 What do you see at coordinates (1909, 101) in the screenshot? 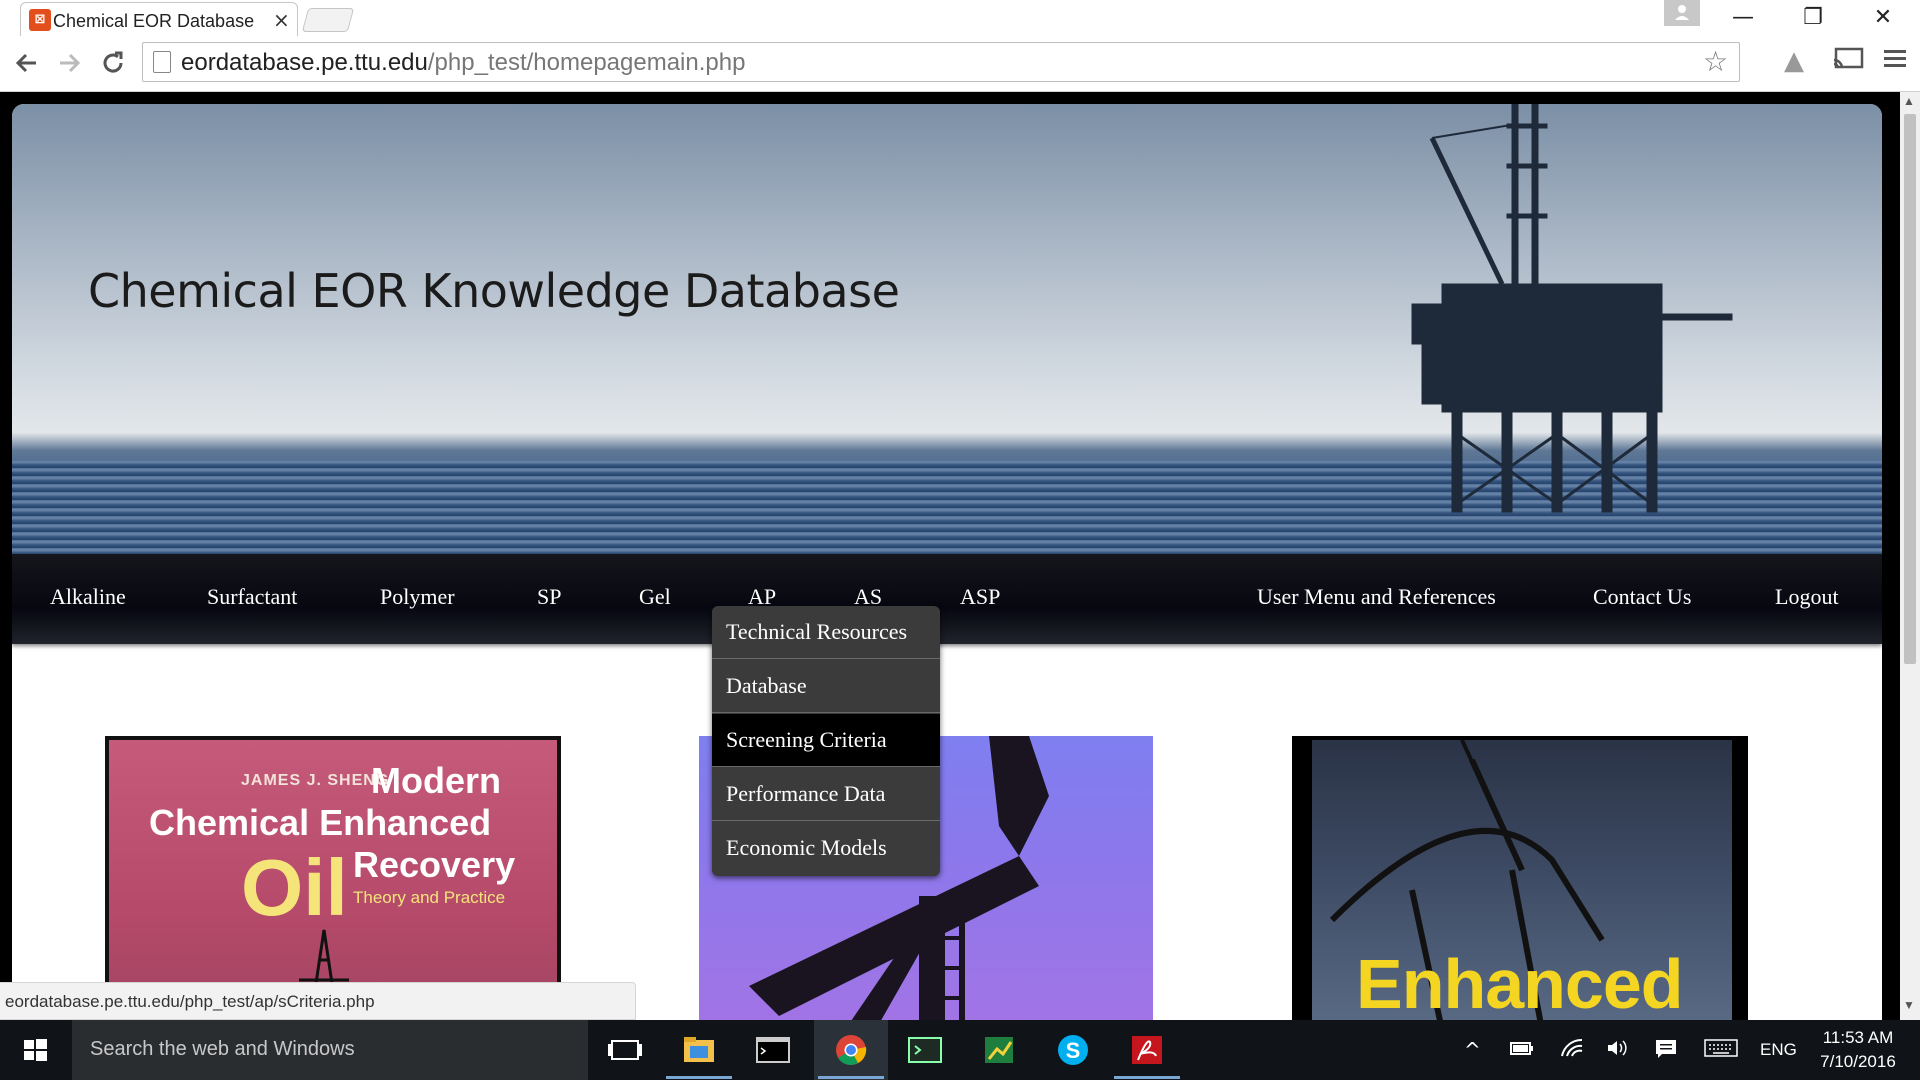
I see `scroll-up-icon: ▲` at bounding box center [1909, 101].